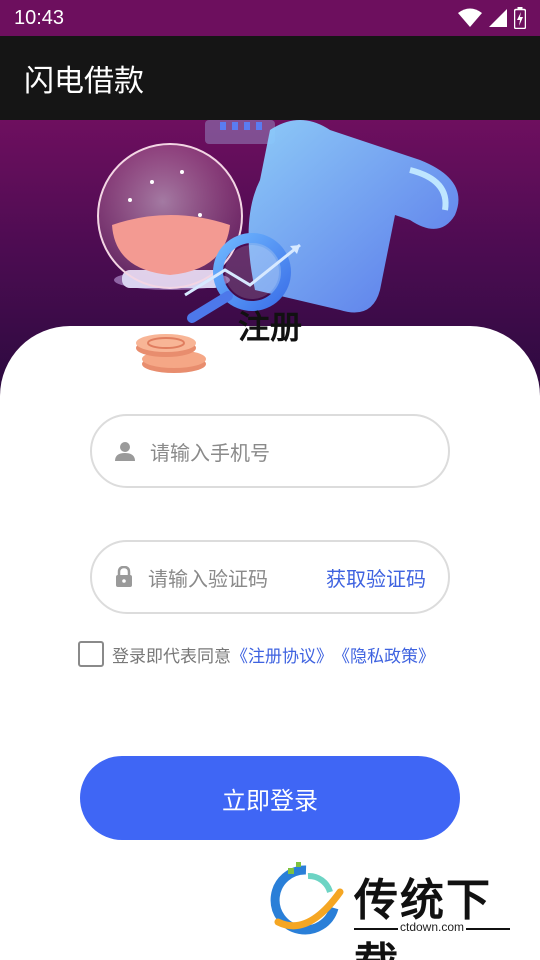 The width and height of the screenshot is (540, 960). I want to click on system-icons, so click(492, 18).